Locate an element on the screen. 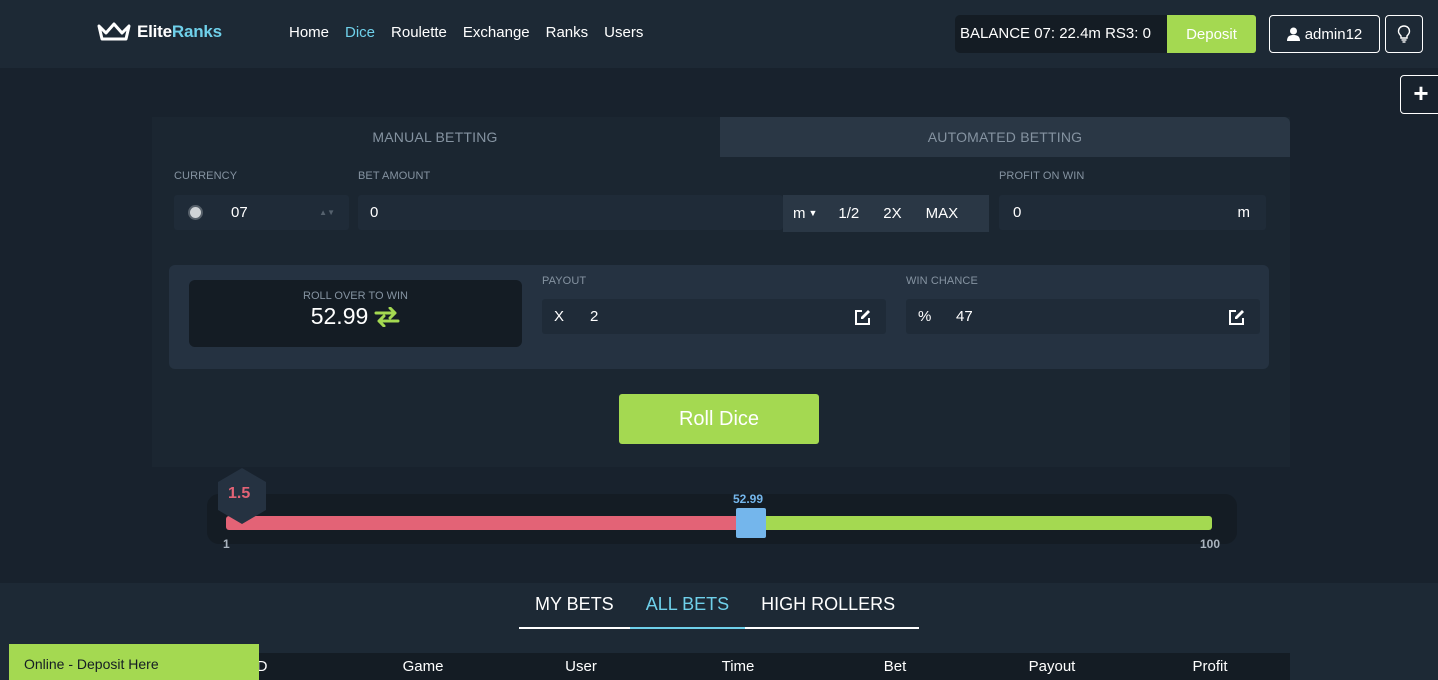 This screenshot has height=680, width=1438. caret-down-icon: ▼ is located at coordinates (813, 213).